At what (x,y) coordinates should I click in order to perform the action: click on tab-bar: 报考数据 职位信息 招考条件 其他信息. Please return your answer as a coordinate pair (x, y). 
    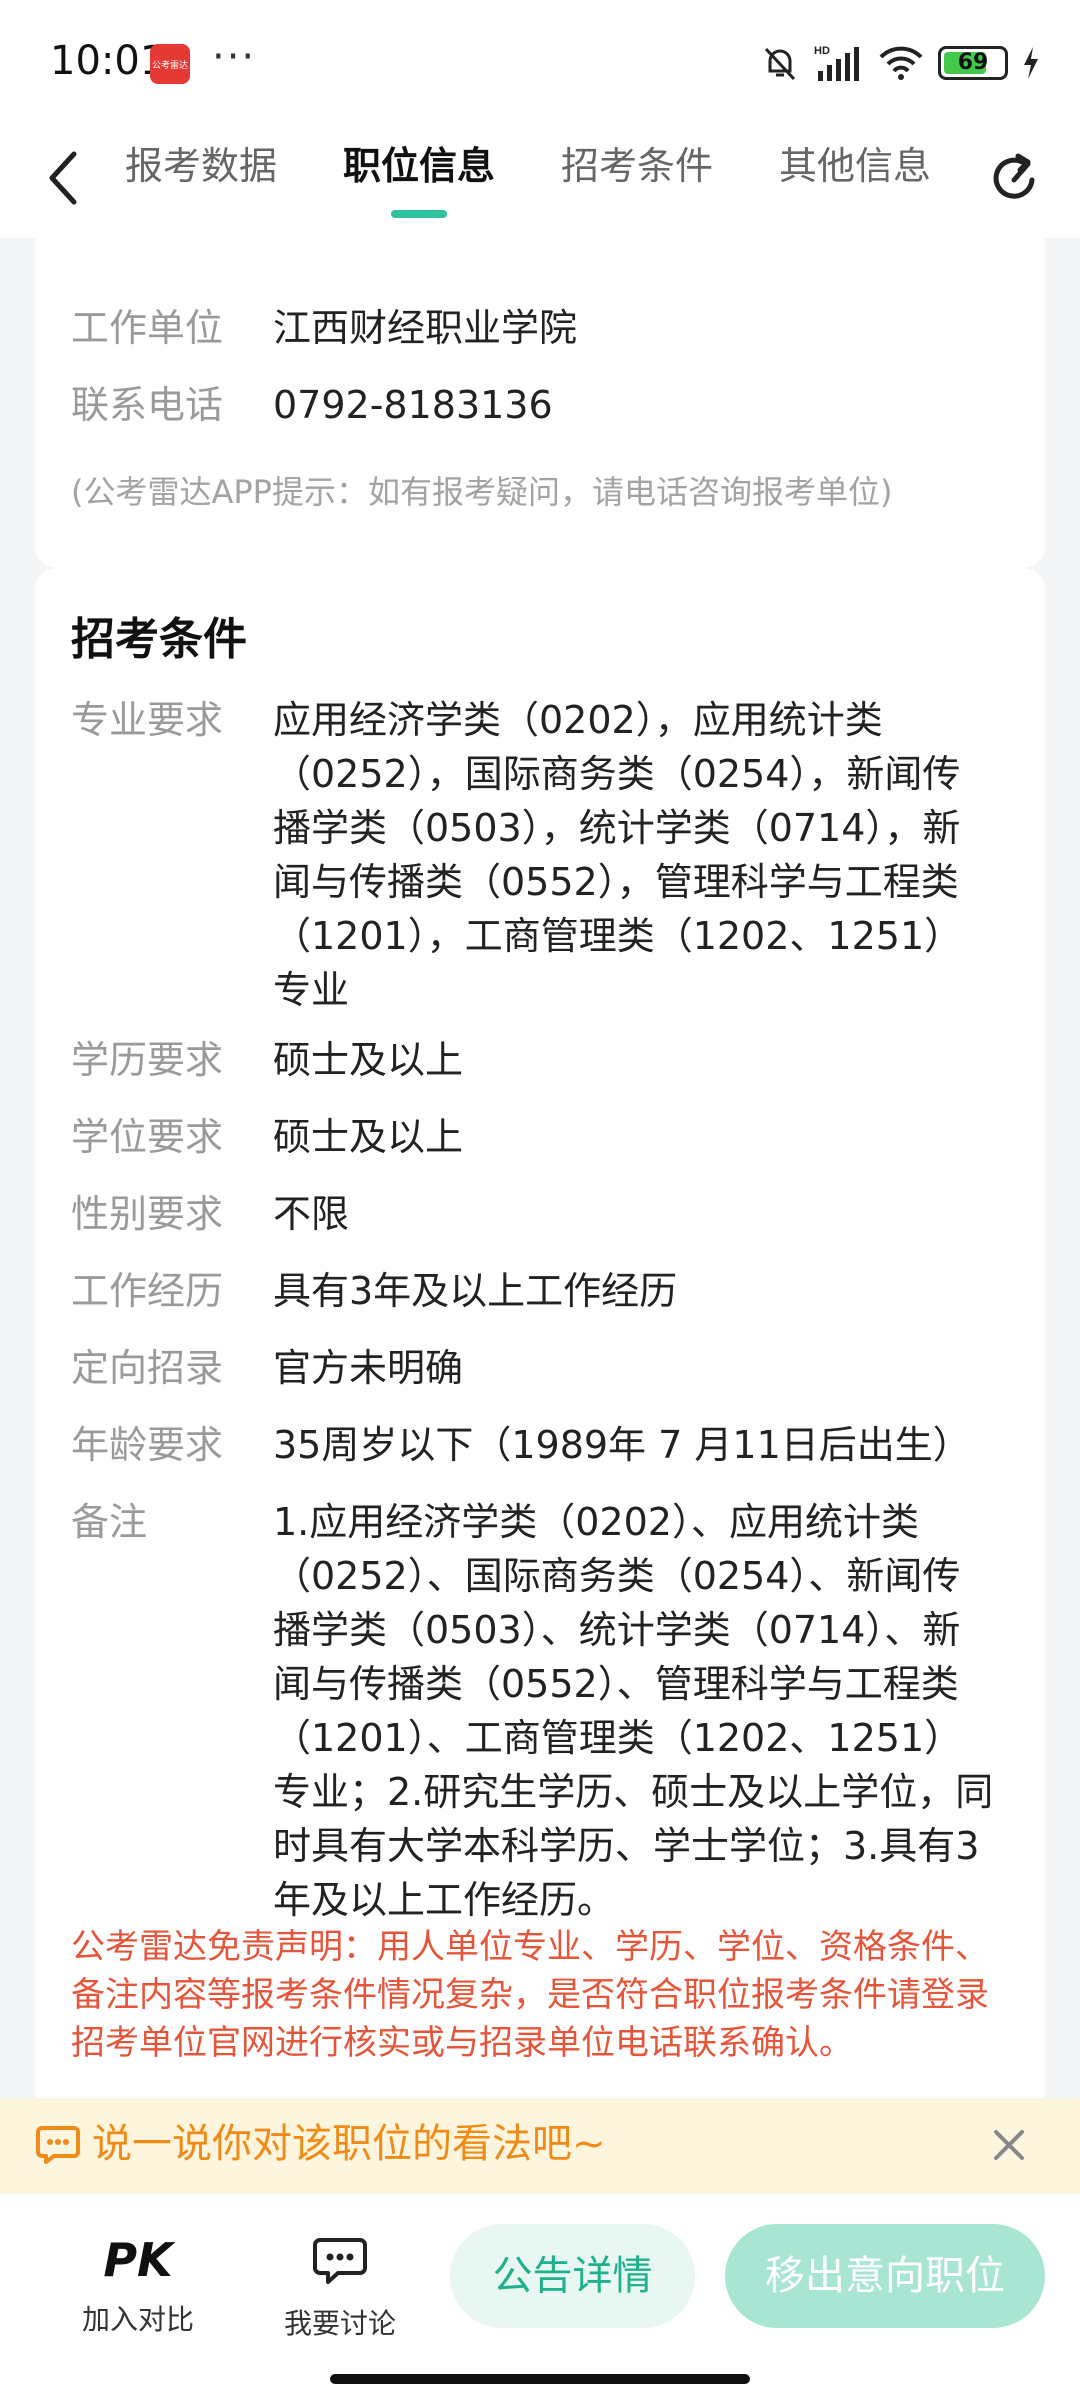
    Looking at the image, I should click on (561, 179).